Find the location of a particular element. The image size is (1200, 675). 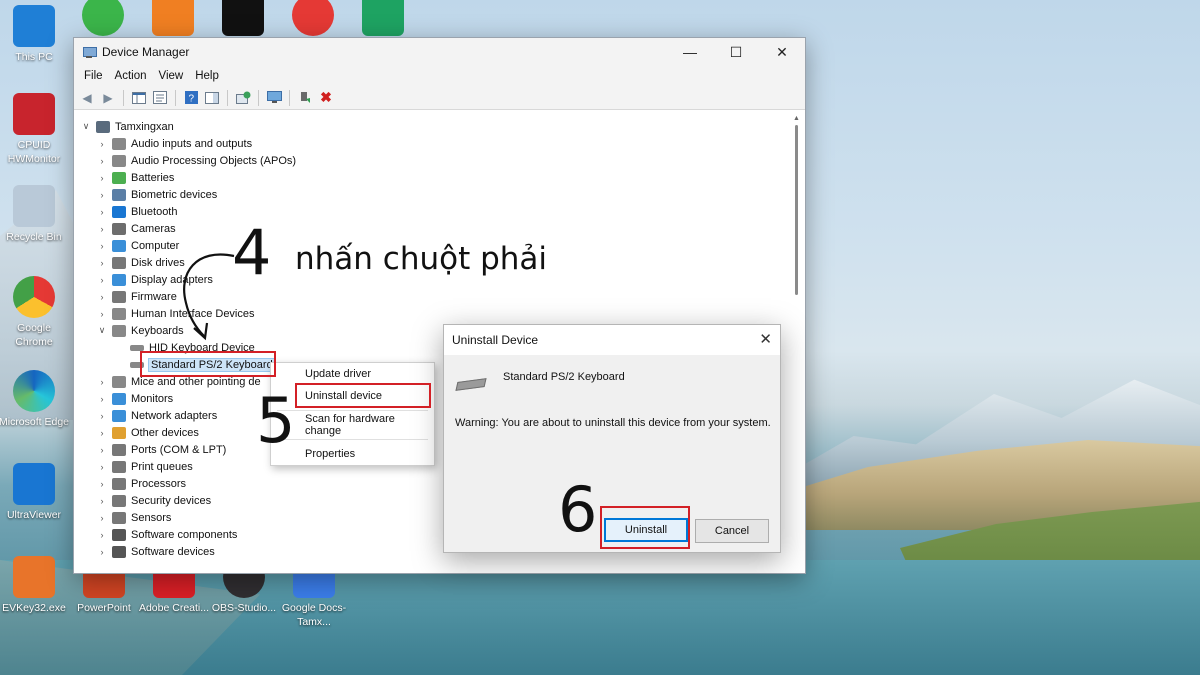

close-button: ✕ is located at coordinates (782, 52).